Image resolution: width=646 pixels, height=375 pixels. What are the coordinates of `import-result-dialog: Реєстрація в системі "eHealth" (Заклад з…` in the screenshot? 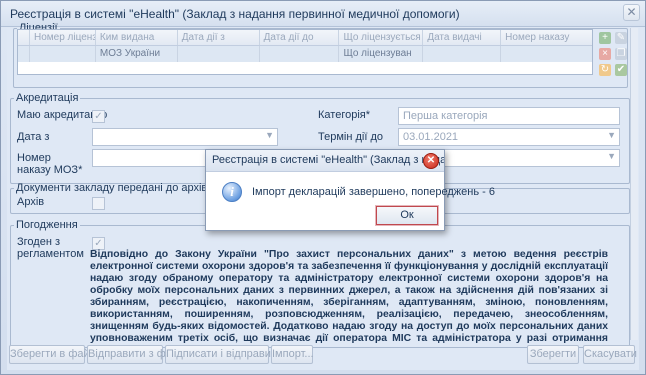 It's located at (350, 190).